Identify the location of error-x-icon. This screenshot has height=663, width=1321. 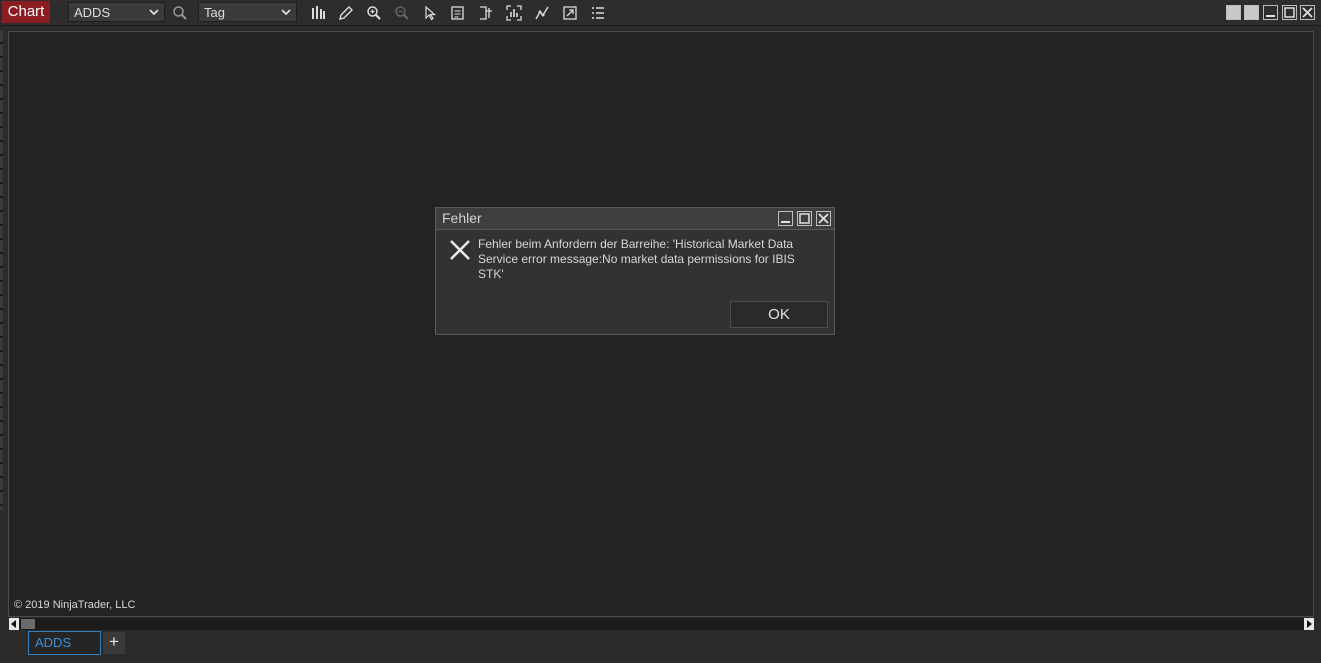
(460, 252).